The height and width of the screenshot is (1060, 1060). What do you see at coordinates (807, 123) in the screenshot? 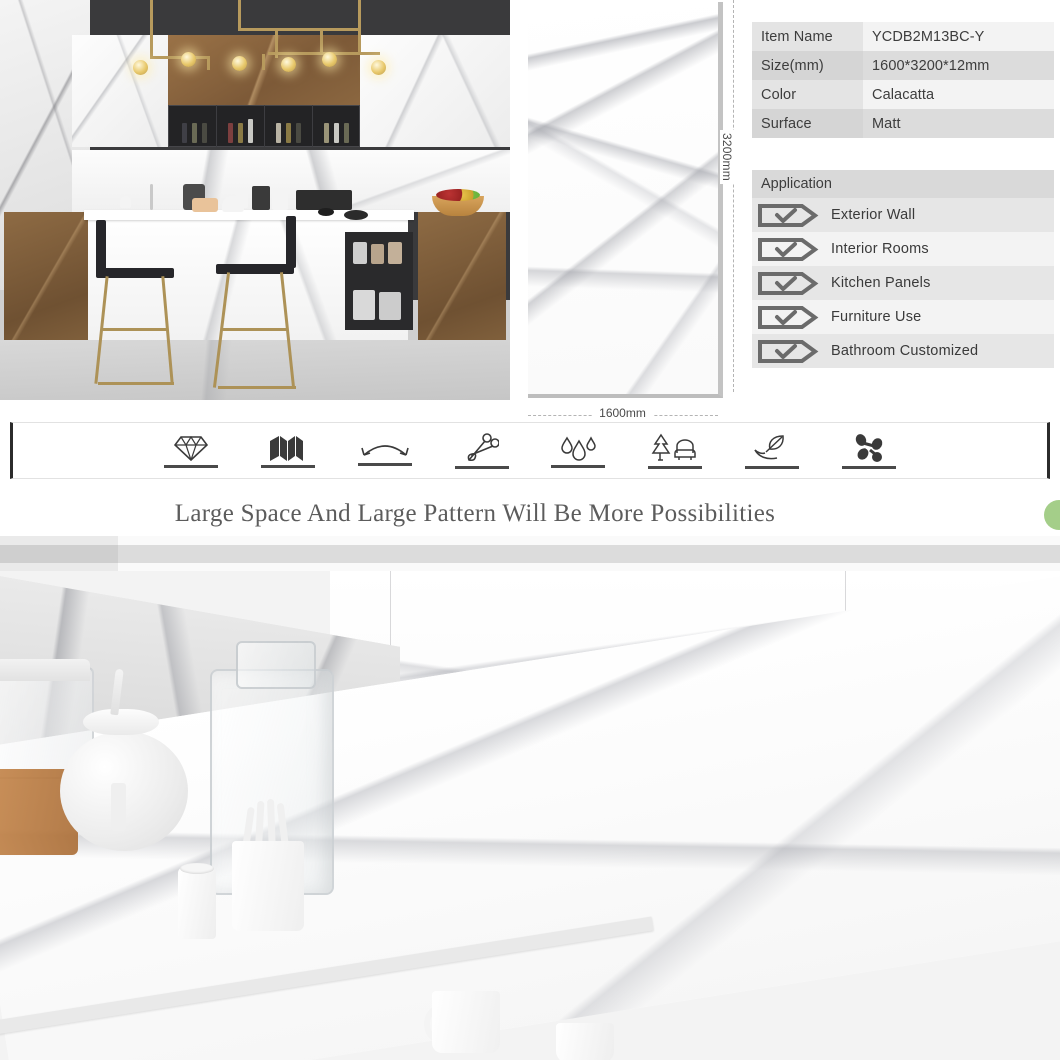
I see `spec-label: Surface` at bounding box center [807, 123].